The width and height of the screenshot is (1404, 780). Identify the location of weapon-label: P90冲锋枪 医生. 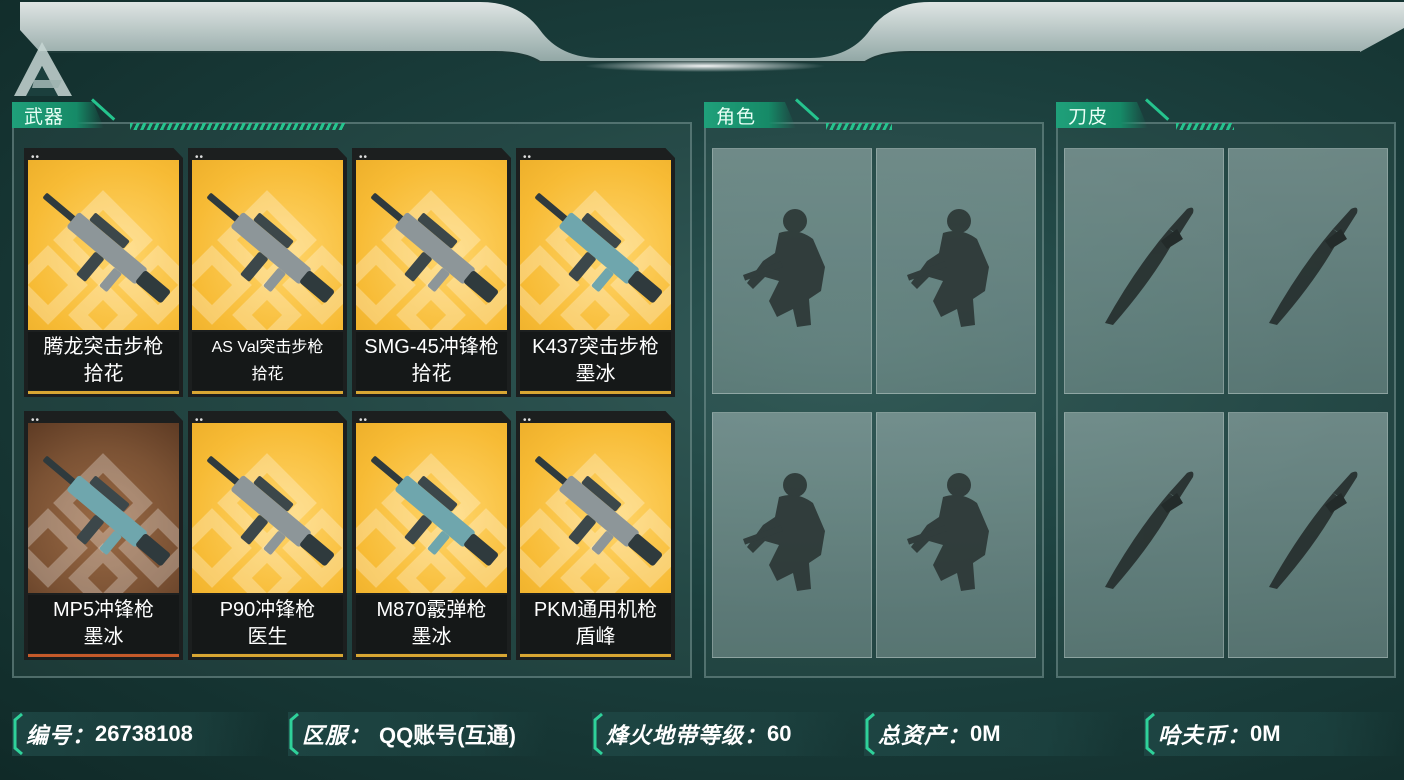
(267, 624).